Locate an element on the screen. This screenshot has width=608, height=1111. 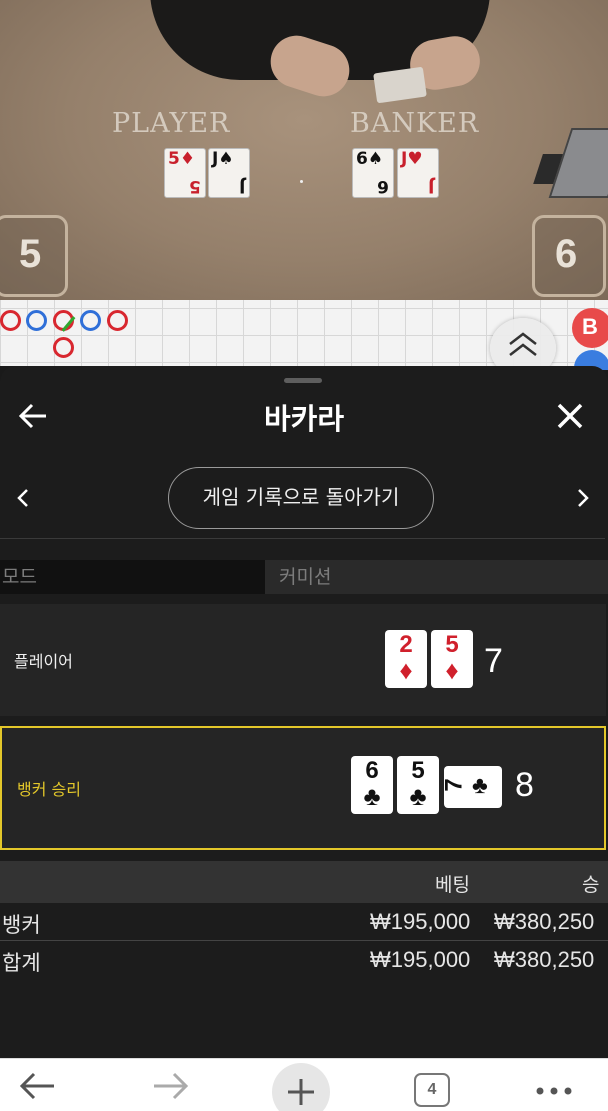
table-player-card-1: 5♦ 5 is located at coordinates (185, 173).